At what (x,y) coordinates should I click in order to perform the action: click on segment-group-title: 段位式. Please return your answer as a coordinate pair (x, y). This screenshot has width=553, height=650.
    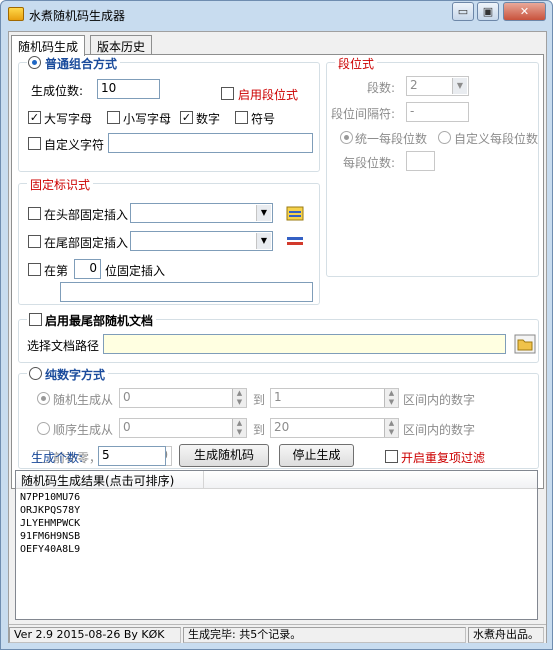
    Looking at the image, I should click on (356, 63).